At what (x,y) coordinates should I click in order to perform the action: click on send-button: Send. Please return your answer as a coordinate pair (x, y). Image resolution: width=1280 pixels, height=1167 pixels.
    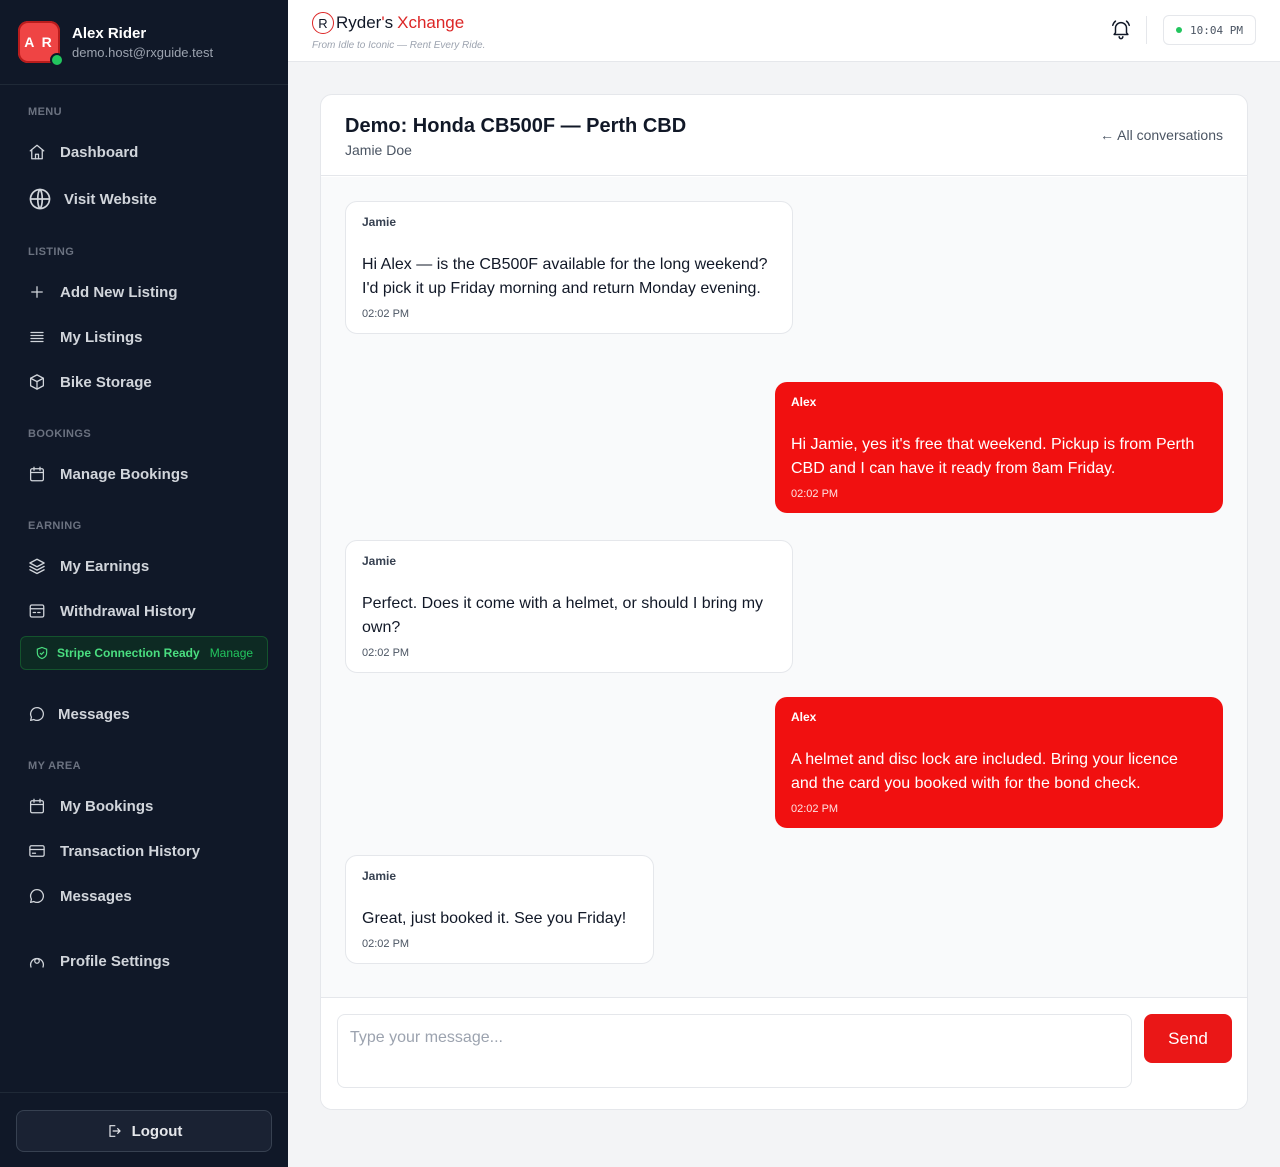
    Looking at the image, I should click on (1188, 1038).